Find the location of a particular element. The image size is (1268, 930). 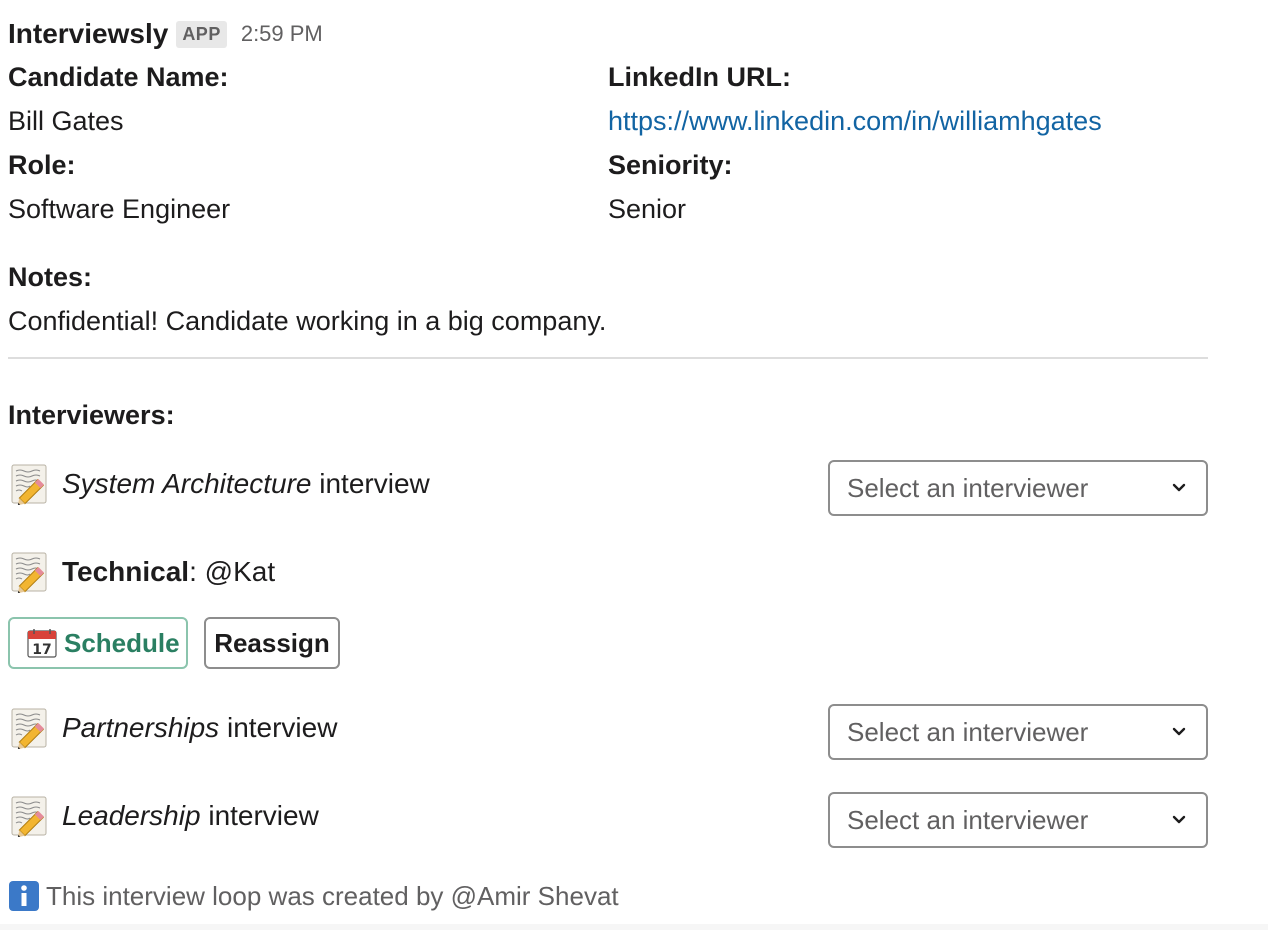

divider is located at coordinates (608, 358).